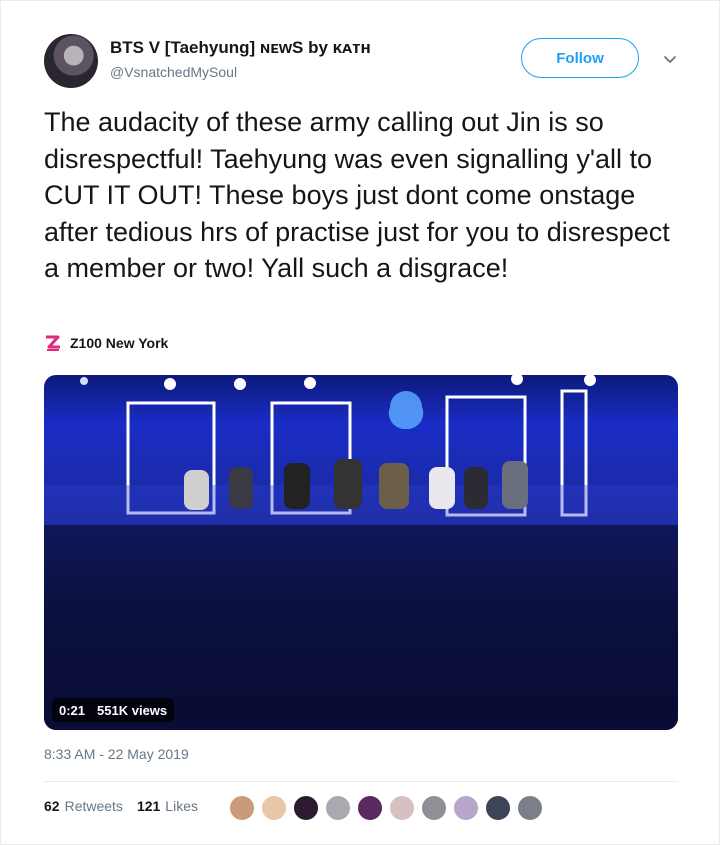 The image size is (720, 845). What do you see at coordinates (71, 61) in the screenshot?
I see `avatar` at bounding box center [71, 61].